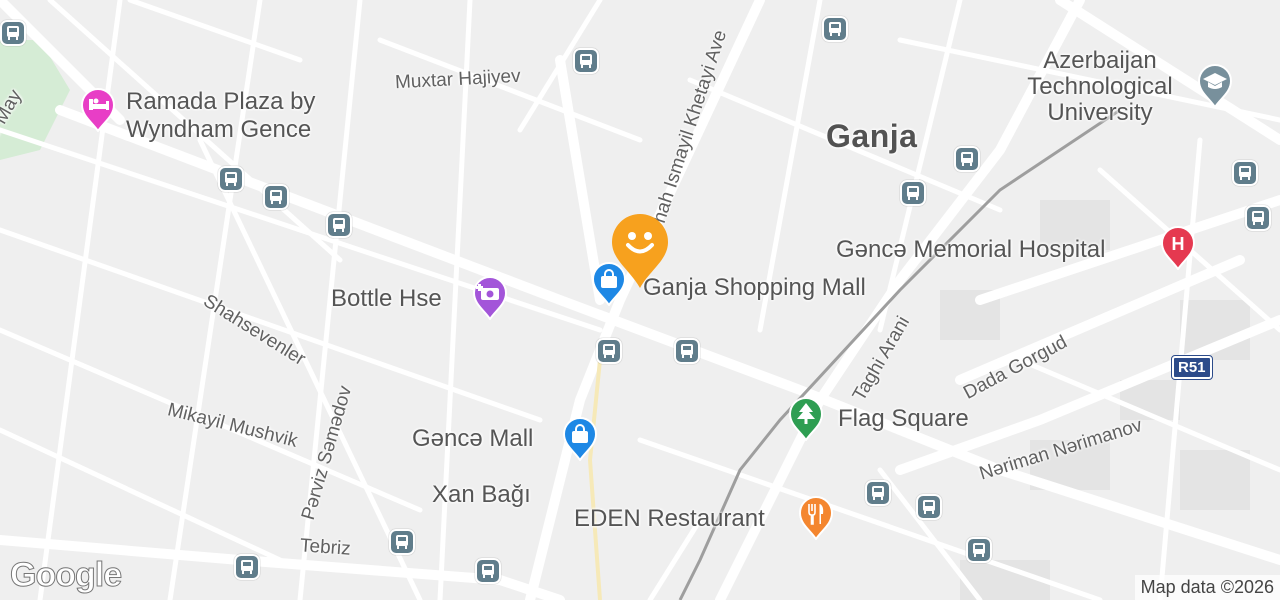 Image resolution: width=1280 pixels, height=600 pixels. I want to click on map-attribution: Map data ©2026, so click(1207, 587).